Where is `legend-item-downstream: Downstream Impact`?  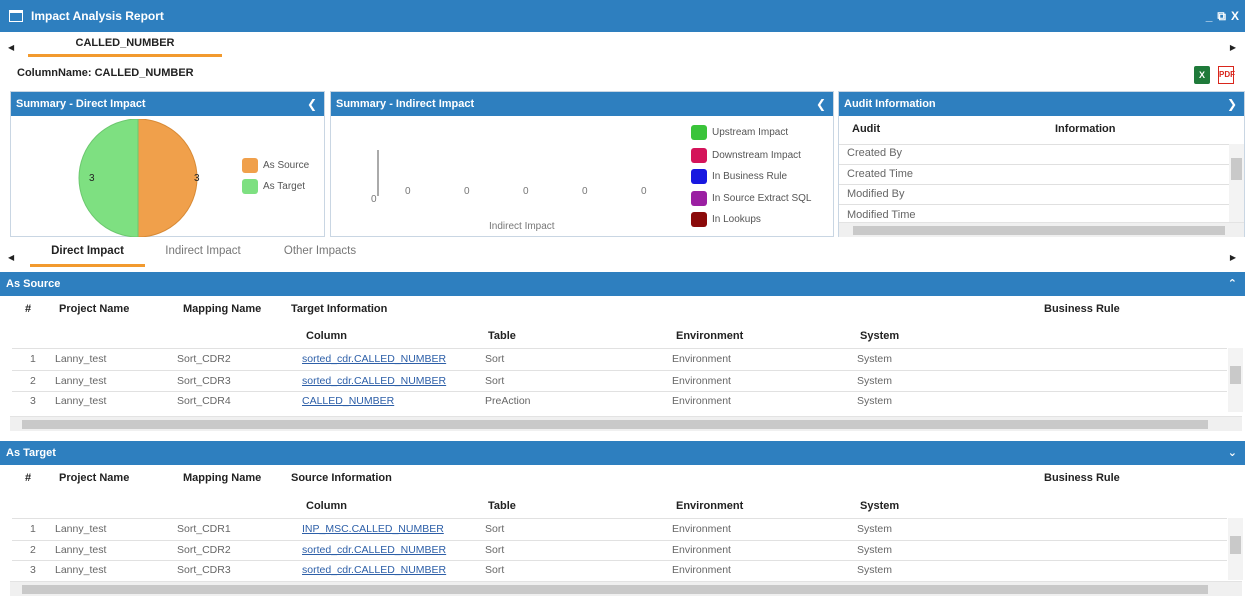
legend-item-downstream: Downstream Impact is located at coordinates (746, 155).